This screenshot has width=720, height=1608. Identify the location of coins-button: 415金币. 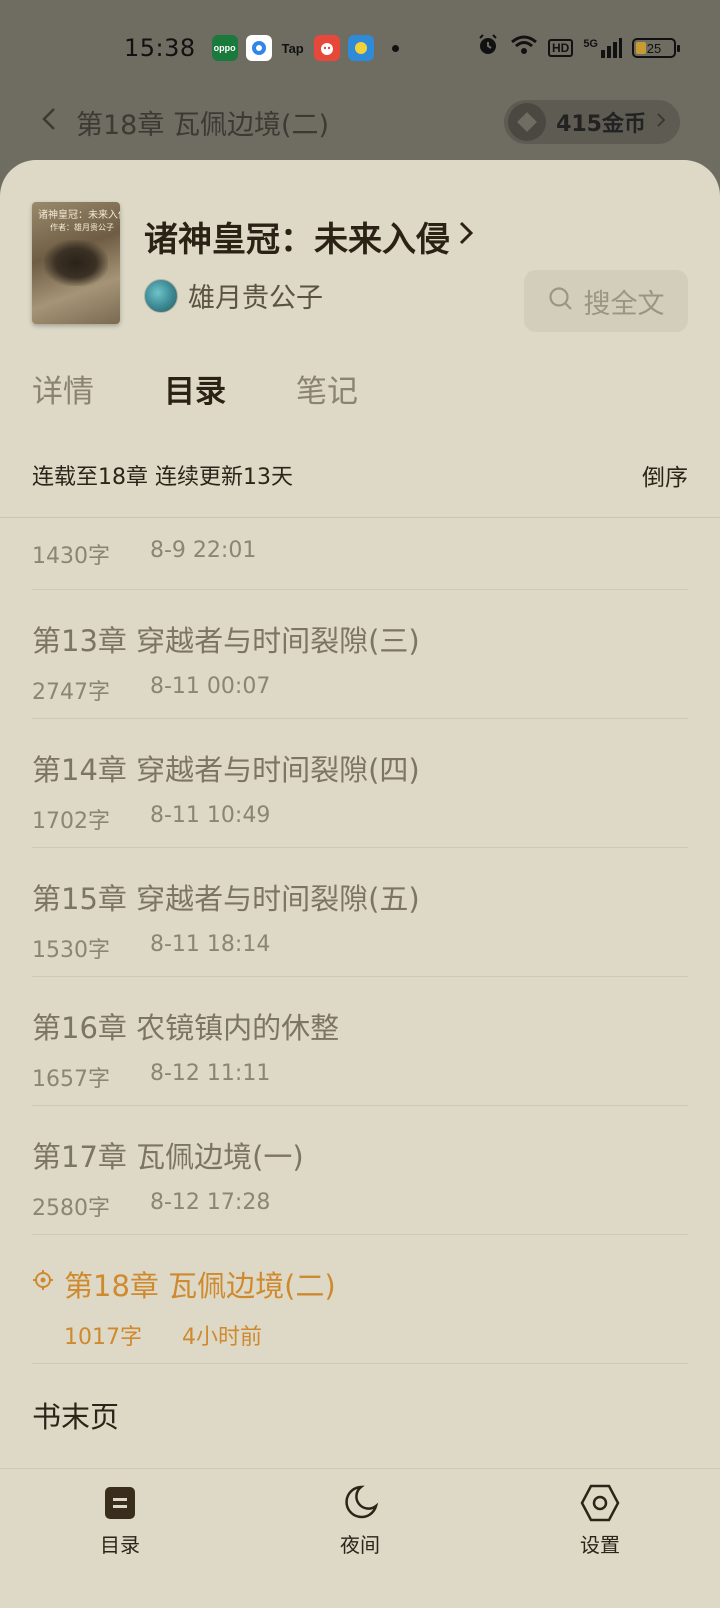
(592, 122).